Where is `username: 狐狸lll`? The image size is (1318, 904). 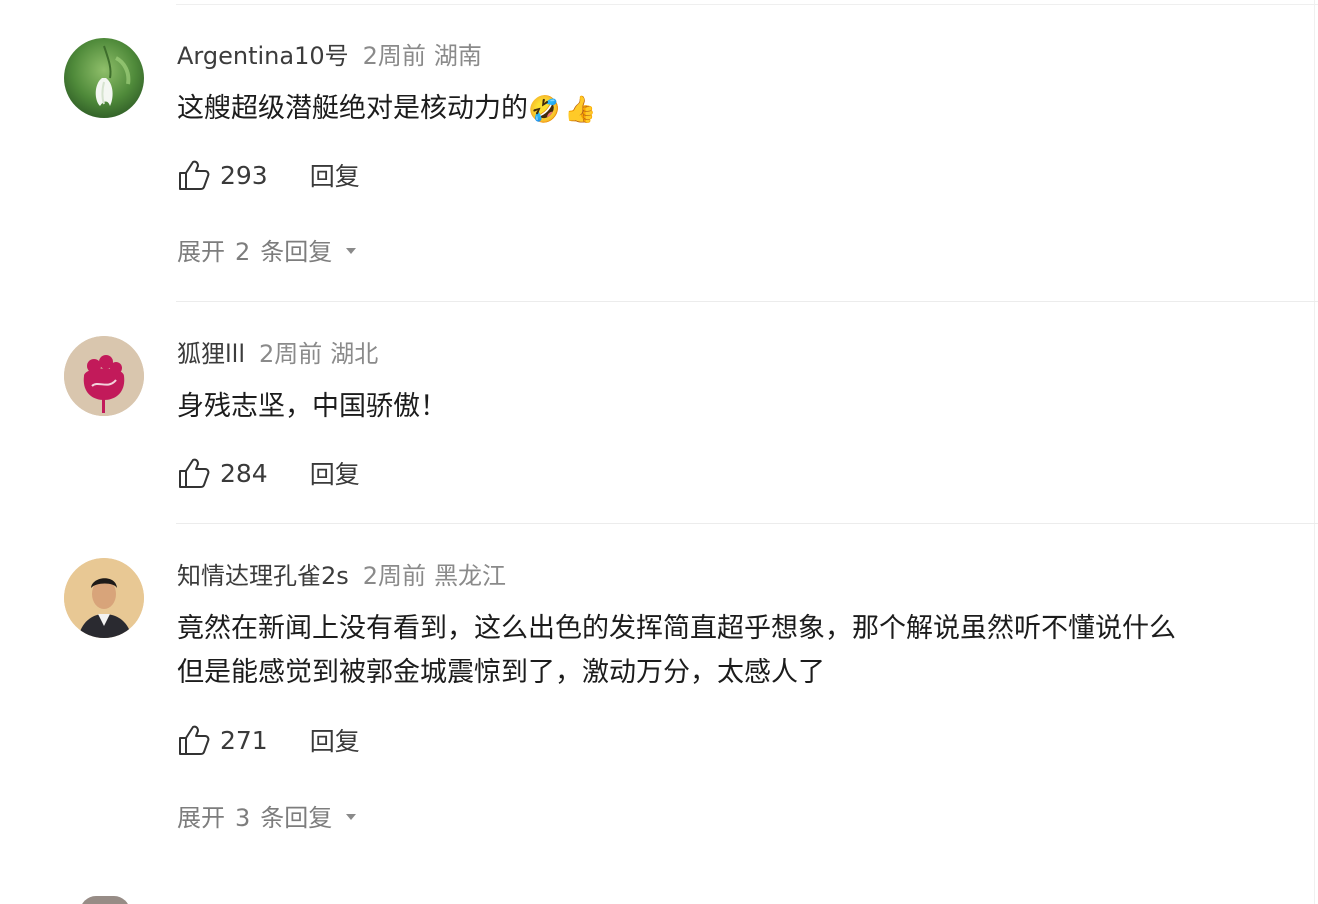 username: 狐狸lll is located at coordinates (211, 354).